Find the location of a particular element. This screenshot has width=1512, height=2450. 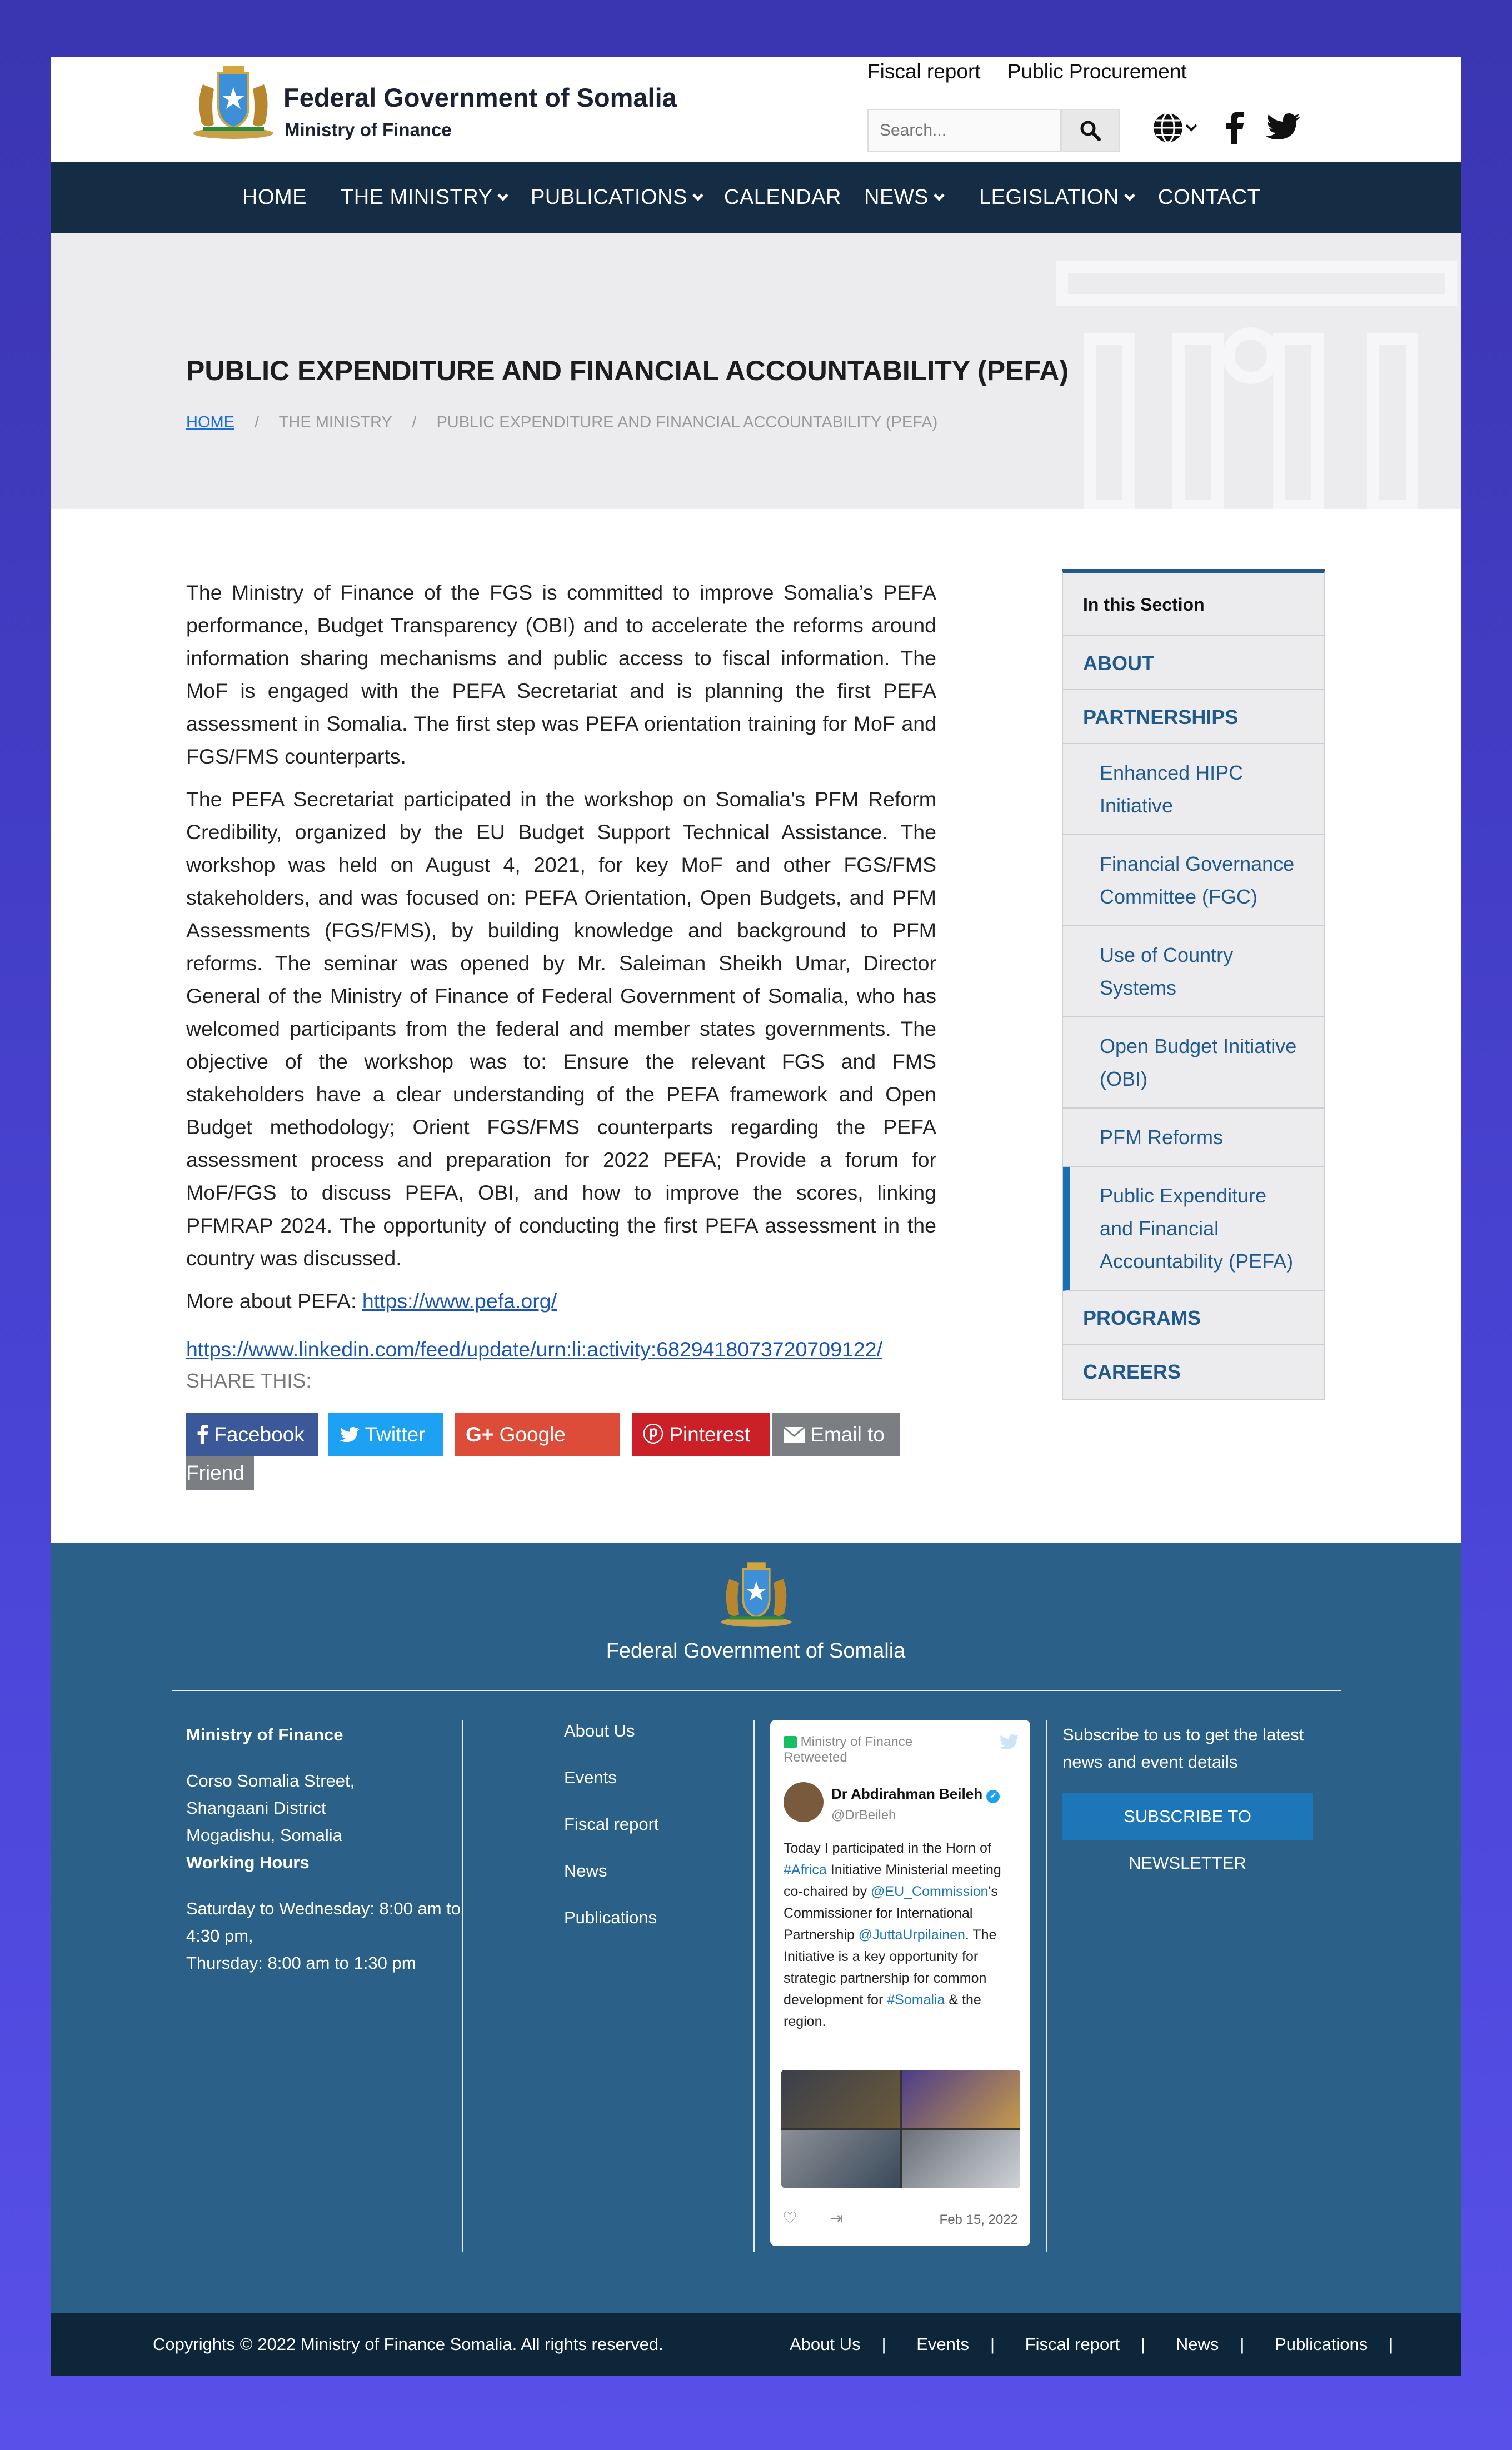

footer-divider is located at coordinates (756, 1690).